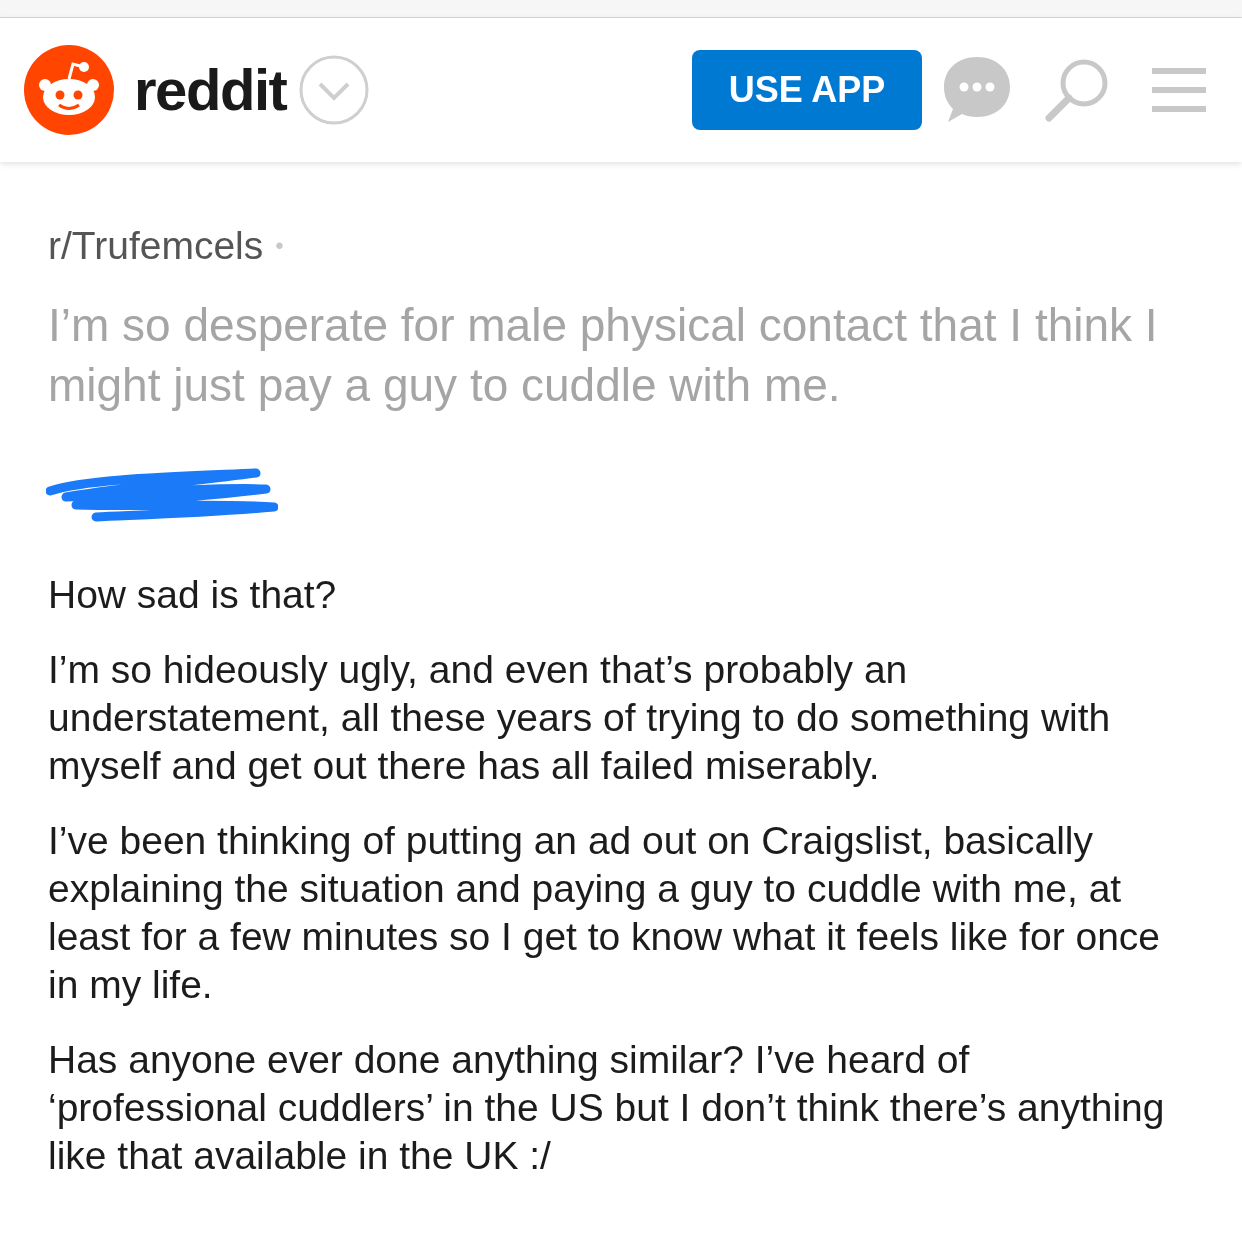 The image size is (1242, 1256). I want to click on post-paragraph: I’ve been thinking of putting an ad out on Craigslist, basically explaining the situation and paying a guy to cuddle with me, at least for a few minutes so I get to know what it feels like for once in my life., so click(605, 913).